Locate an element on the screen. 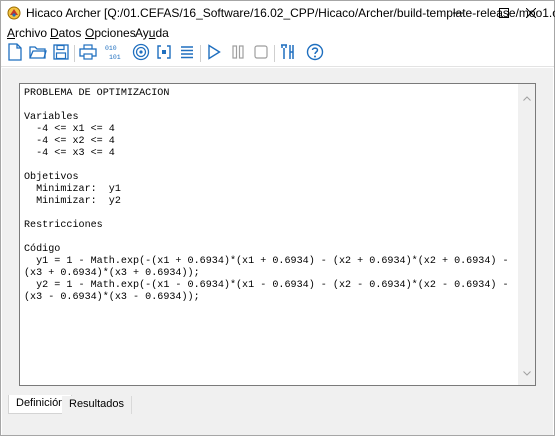 Image resolution: width=555 pixels, height=436 pixels. menu-opciones-mnemonic: O is located at coordinates (90, 33).